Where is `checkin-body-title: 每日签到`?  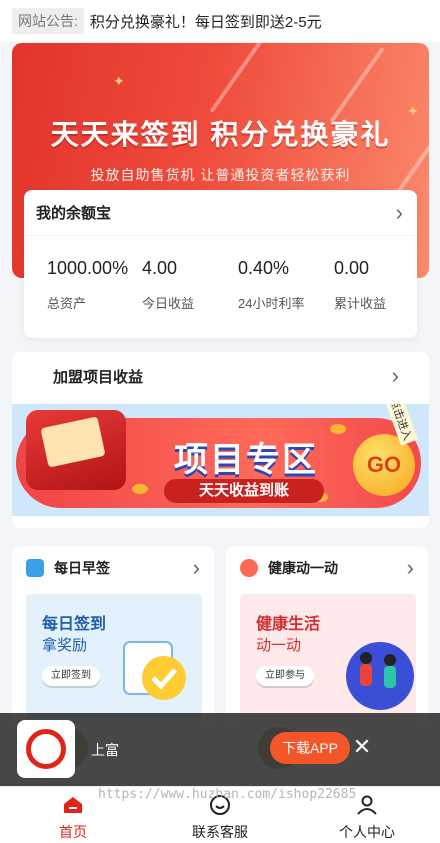 checkin-body-title: 每日签到 is located at coordinates (74, 624).